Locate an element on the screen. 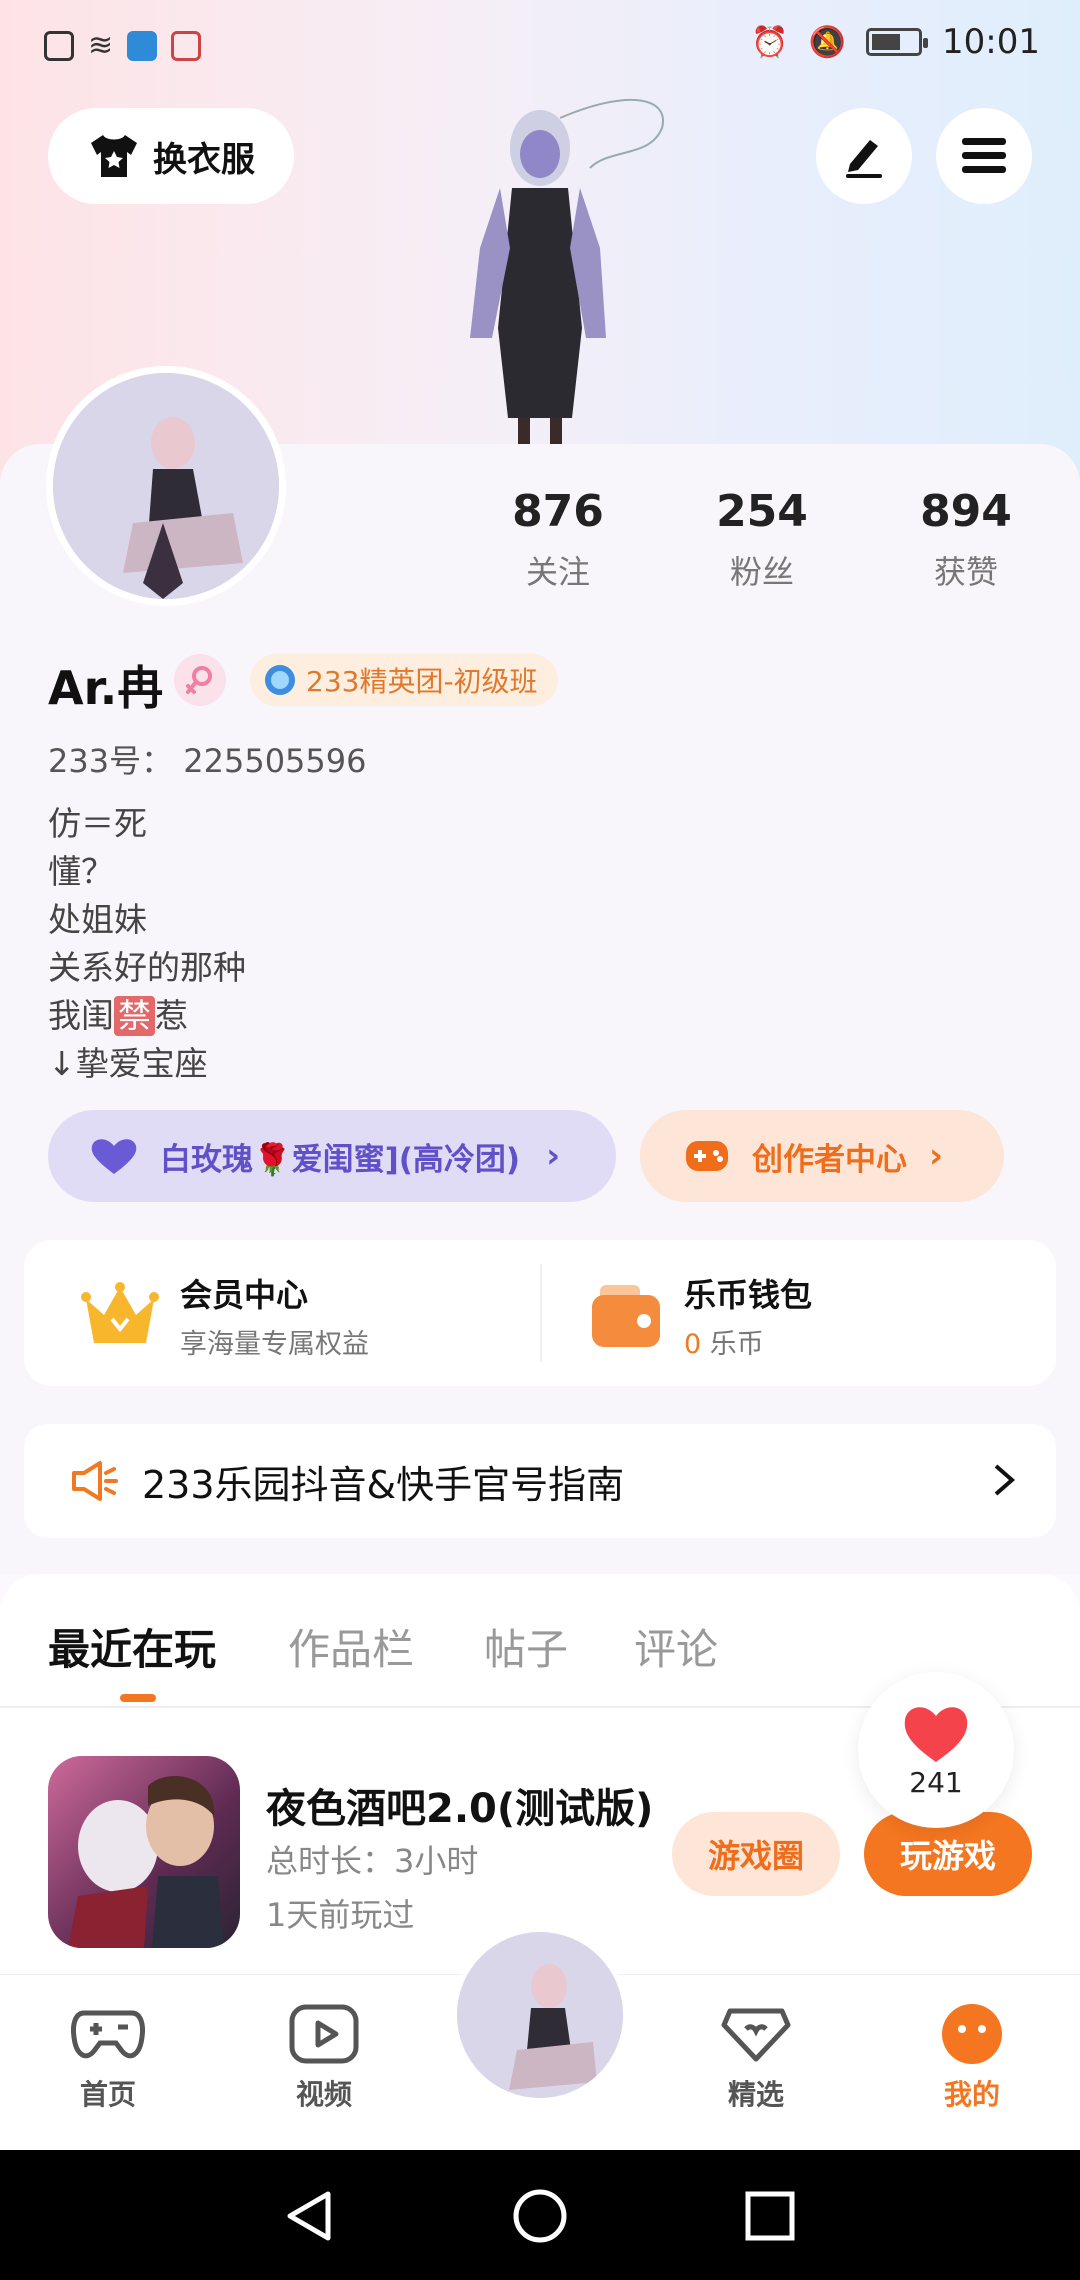 The height and width of the screenshot is (2280, 1080). game-title: 夜色酒吧2.0(测试版) is located at coordinates (460, 1809).